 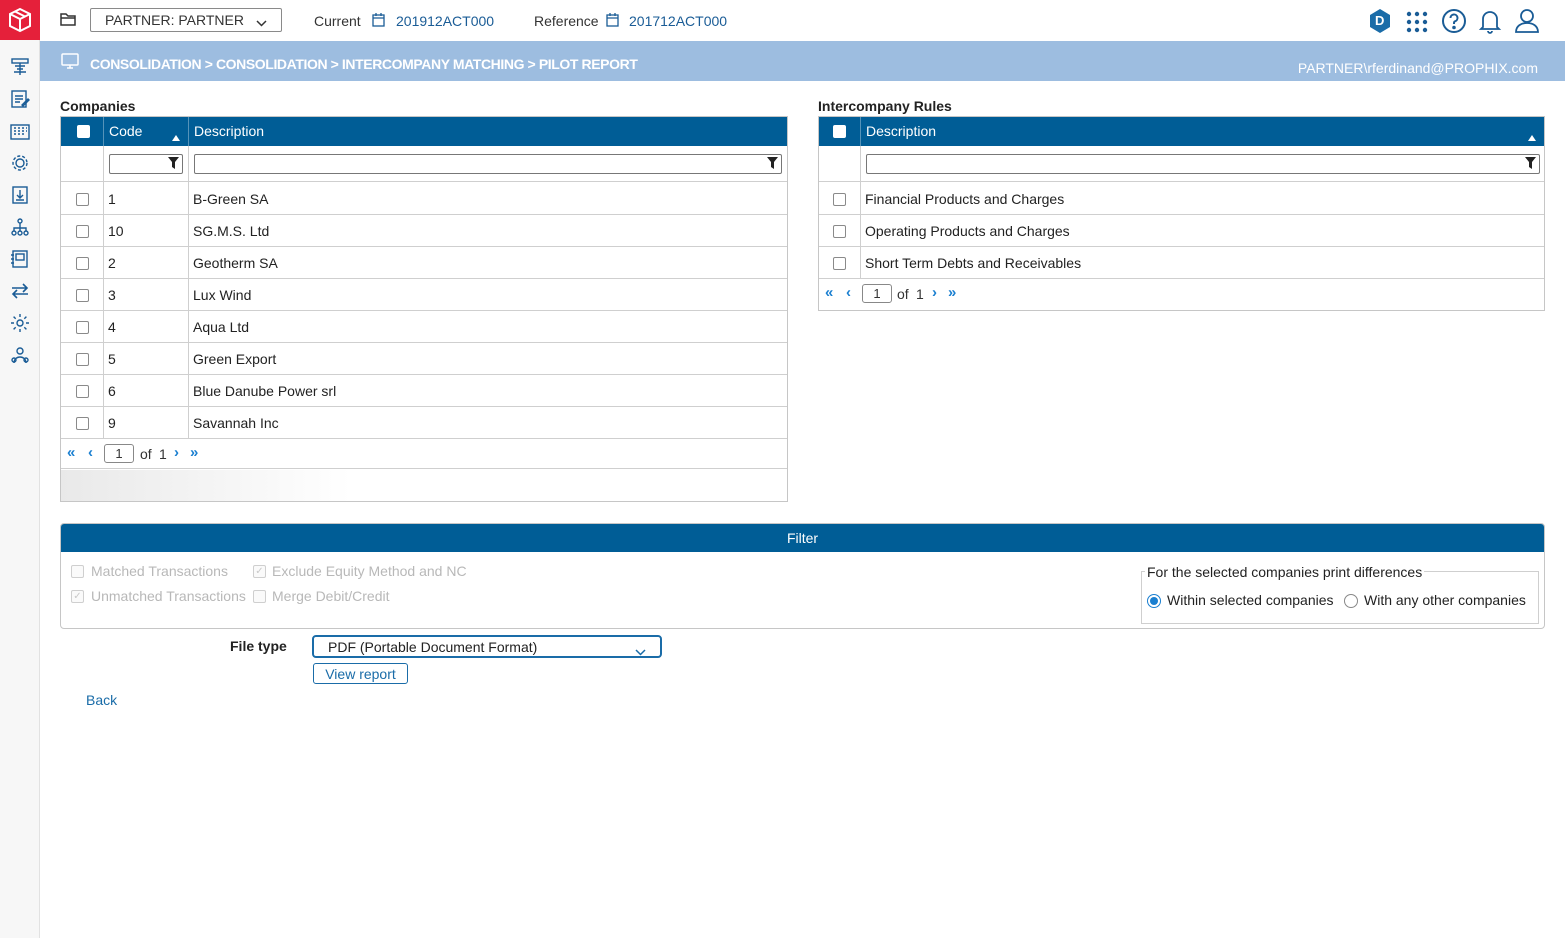 What do you see at coordinates (885, 106) in the screenshot?
I see `rules-title: Intercompany Rules` at bounding box center [885, 106].